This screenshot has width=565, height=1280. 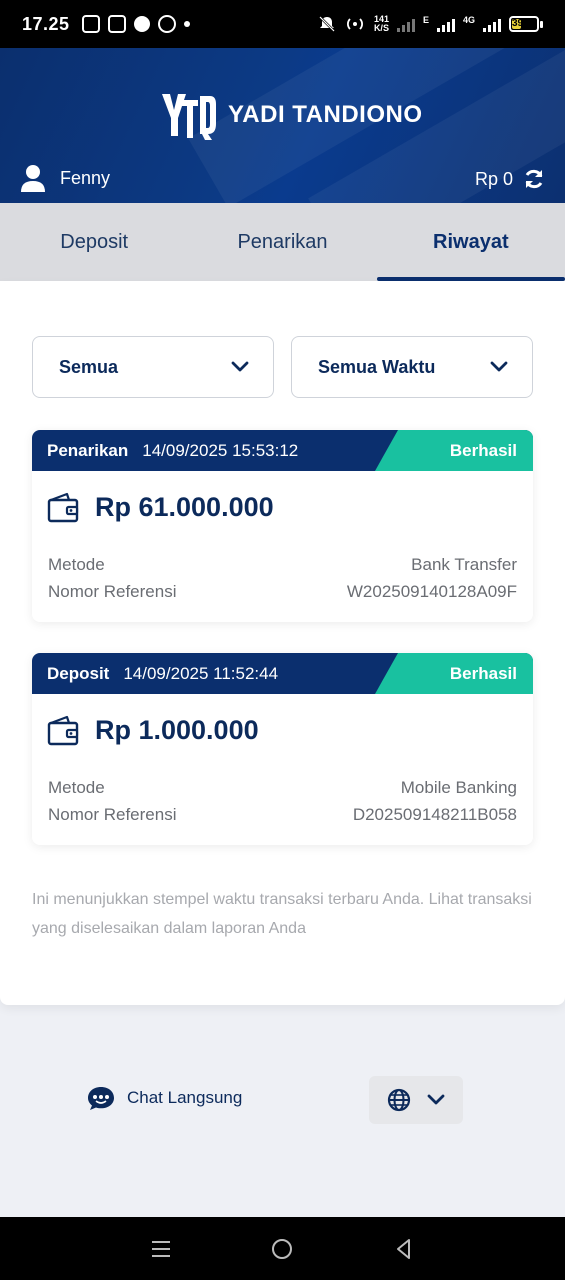 What do you see at coordinates (116, 24) in the screenshot?
I see `neo-notification-icon` at bounding box center [116, 24].